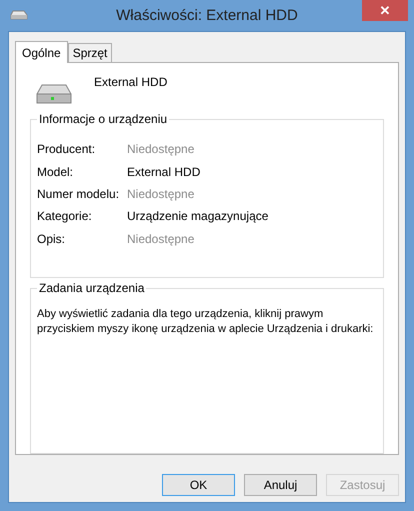  I want to click on property-value: Urządzenie magazynujące, so click(197, 216).